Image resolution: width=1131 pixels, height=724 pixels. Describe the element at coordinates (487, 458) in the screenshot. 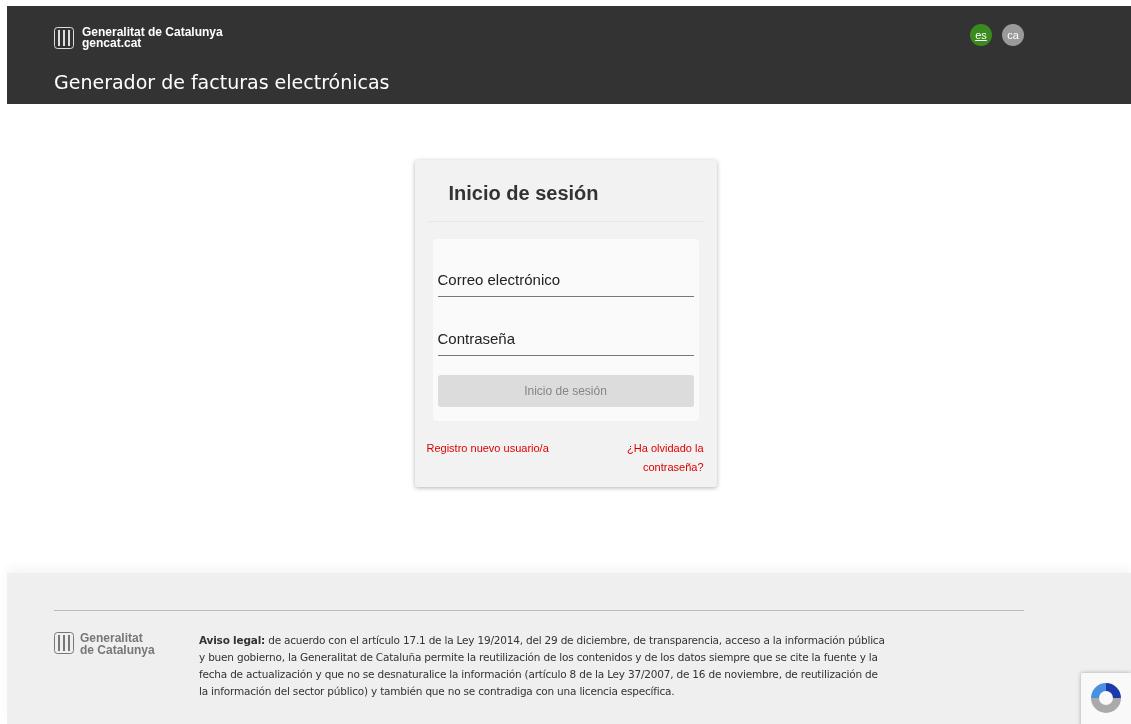

I see `register-link: Registro nuevo usuario/a` at that location.